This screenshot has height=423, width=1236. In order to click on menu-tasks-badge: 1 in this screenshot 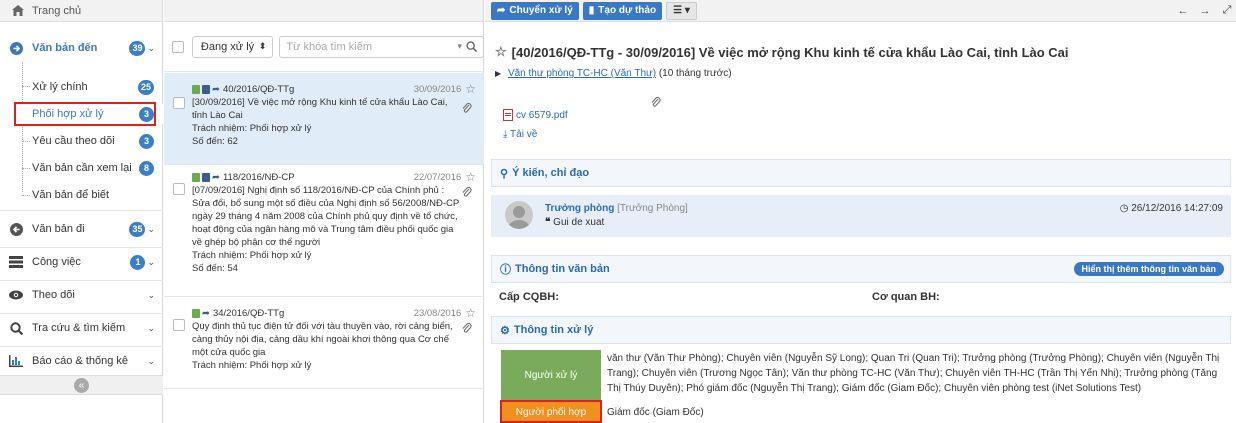, I will do `click(138, 262)`.